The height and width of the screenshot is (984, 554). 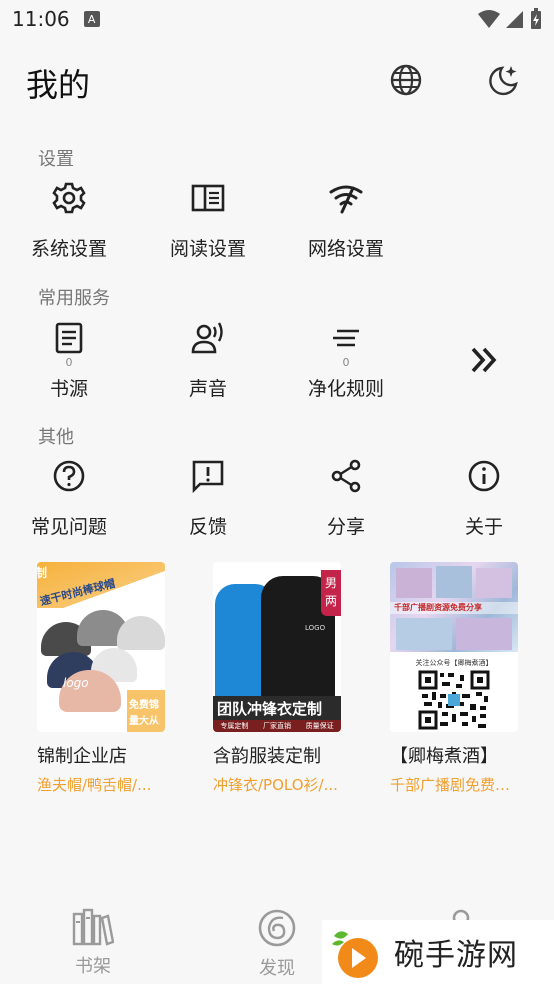 What do you see at coordinates (346, 476) in the screenshot?
I see `share-icon` at bounding box center [346, 476].